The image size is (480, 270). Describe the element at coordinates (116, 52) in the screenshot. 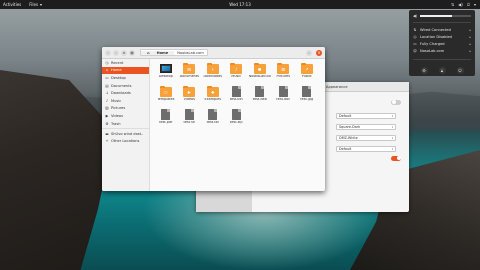

I see `forward-button: ›` at that location.